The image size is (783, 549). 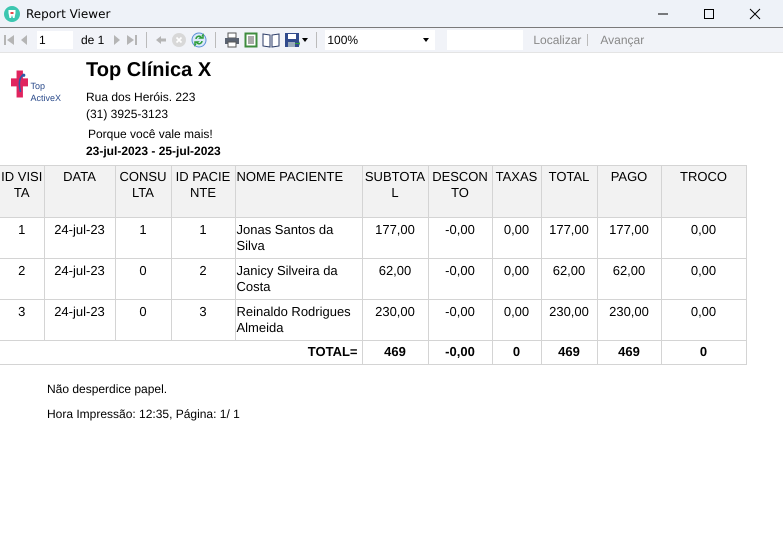 I want to click on report-title: Top Clínica X, so click(x=149, y=70).